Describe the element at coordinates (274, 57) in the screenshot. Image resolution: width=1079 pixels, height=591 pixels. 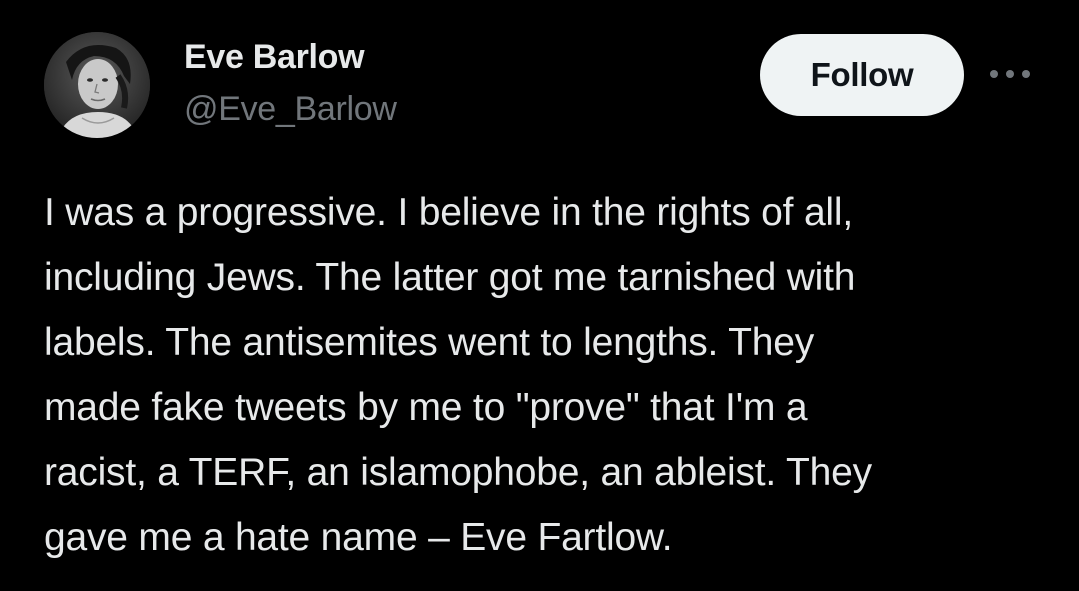
I see `author-display-name: Eve Barlow` at that location.